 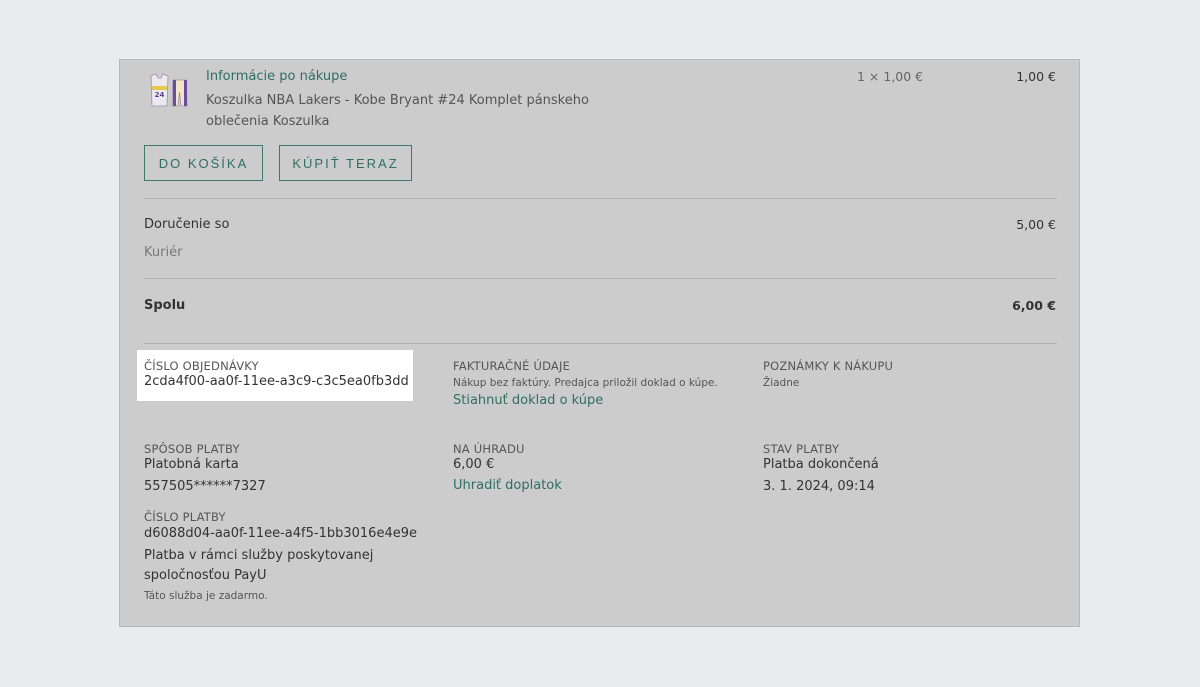 What do you see at coordinates (512, 366) in the screenshot?
I see `billing-label: FAKTURAČNÉ ÚDAJE` at bounding box center [512, 366].